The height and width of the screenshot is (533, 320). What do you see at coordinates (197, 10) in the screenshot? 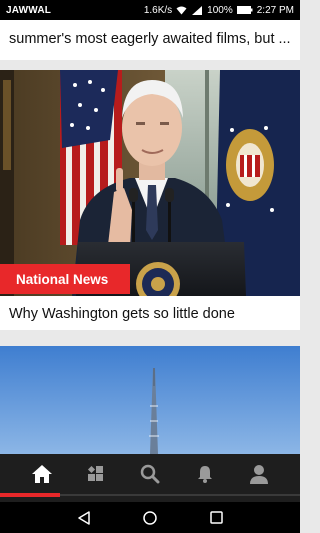
I see `signal-icon` at bounding box center [197, 10].